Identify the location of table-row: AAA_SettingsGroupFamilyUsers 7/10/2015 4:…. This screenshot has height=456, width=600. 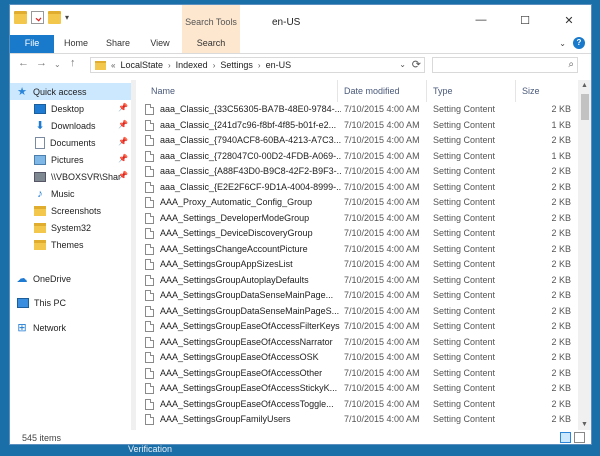
(357, 420).